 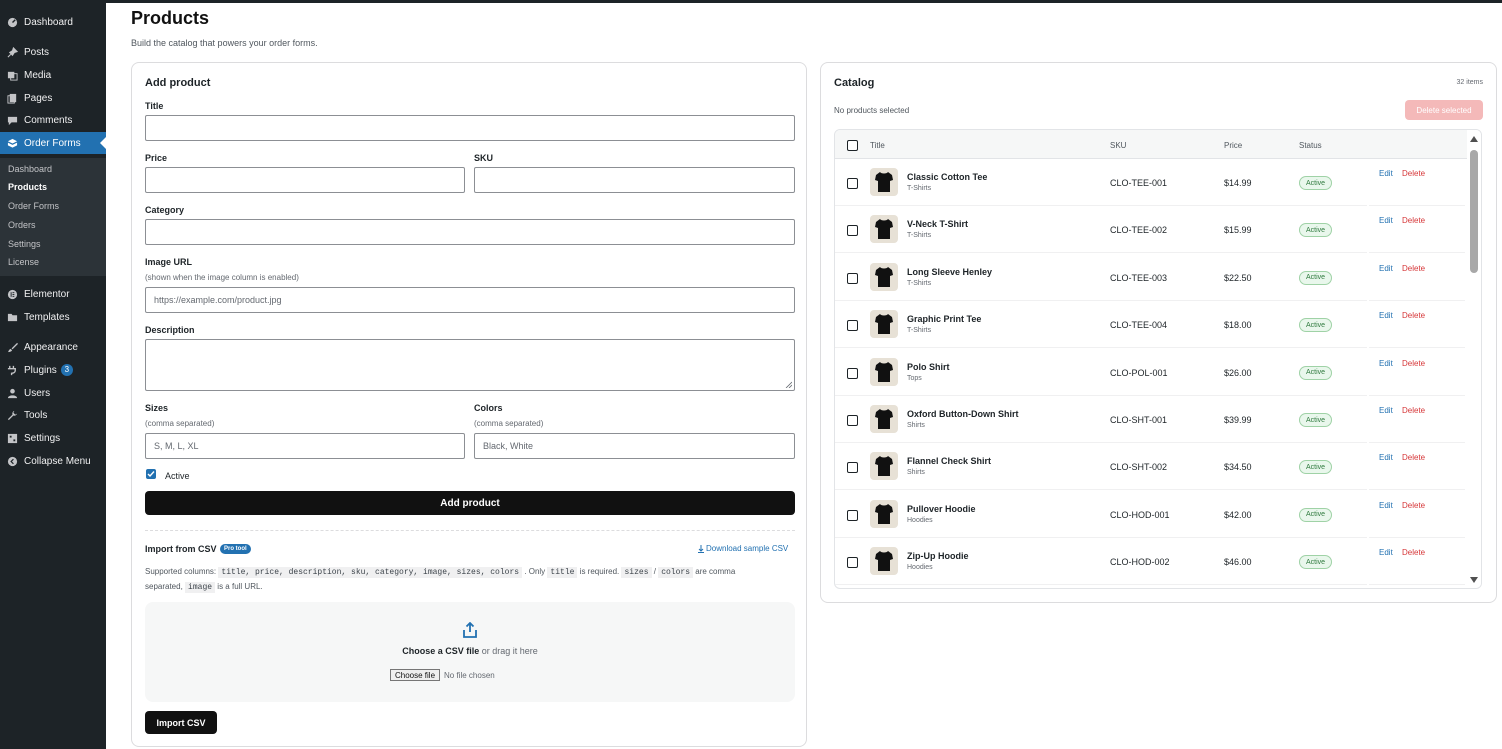 I want to click on resize-handle-icon, so click(x=788, y=384).